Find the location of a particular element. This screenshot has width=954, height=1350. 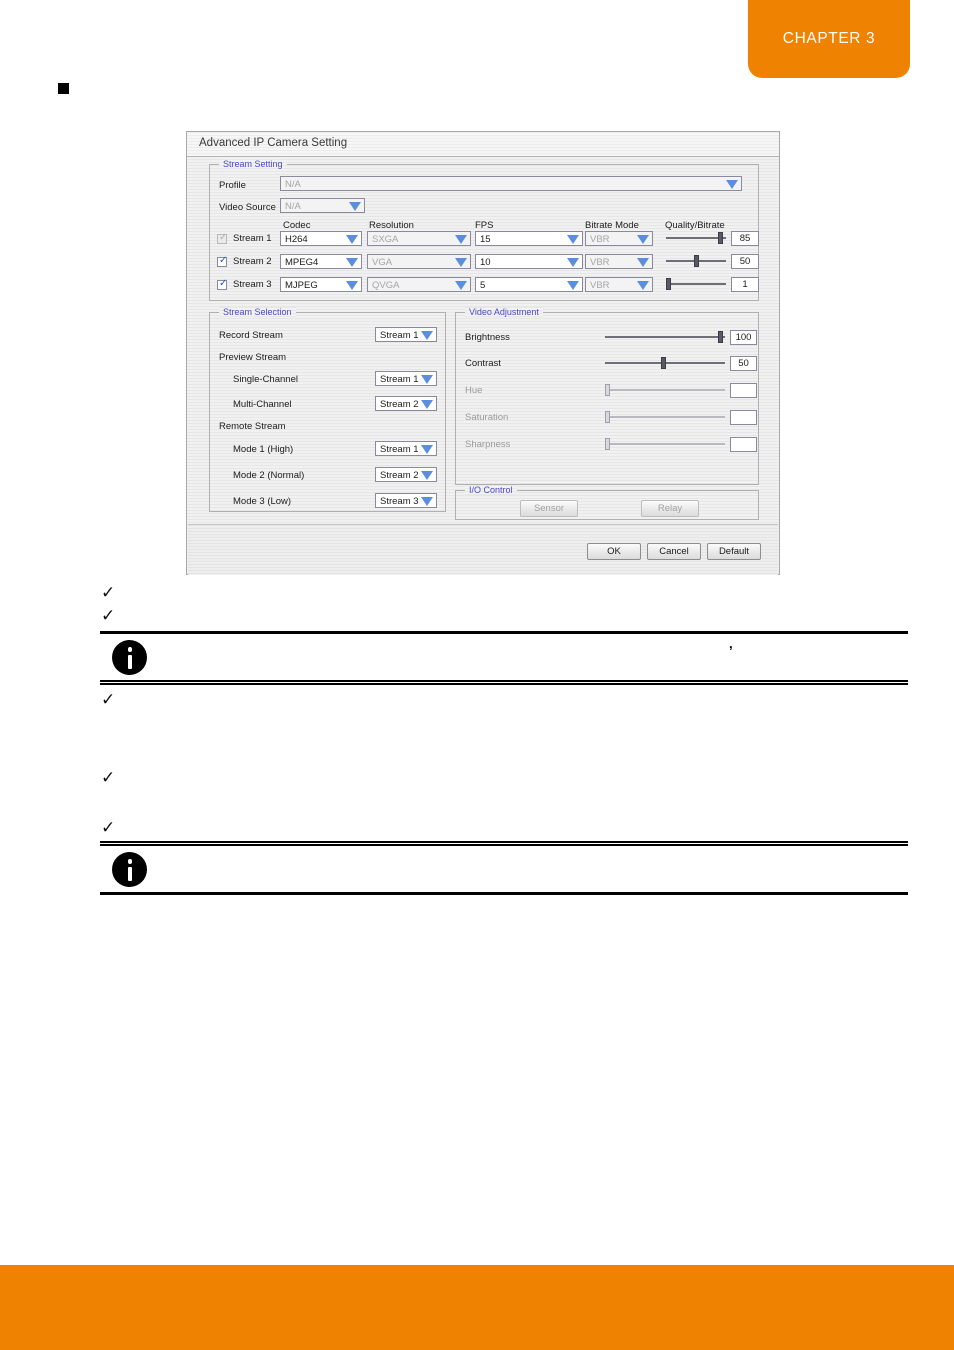

stream-1-quality-slider is located at coordinates (696, 238).